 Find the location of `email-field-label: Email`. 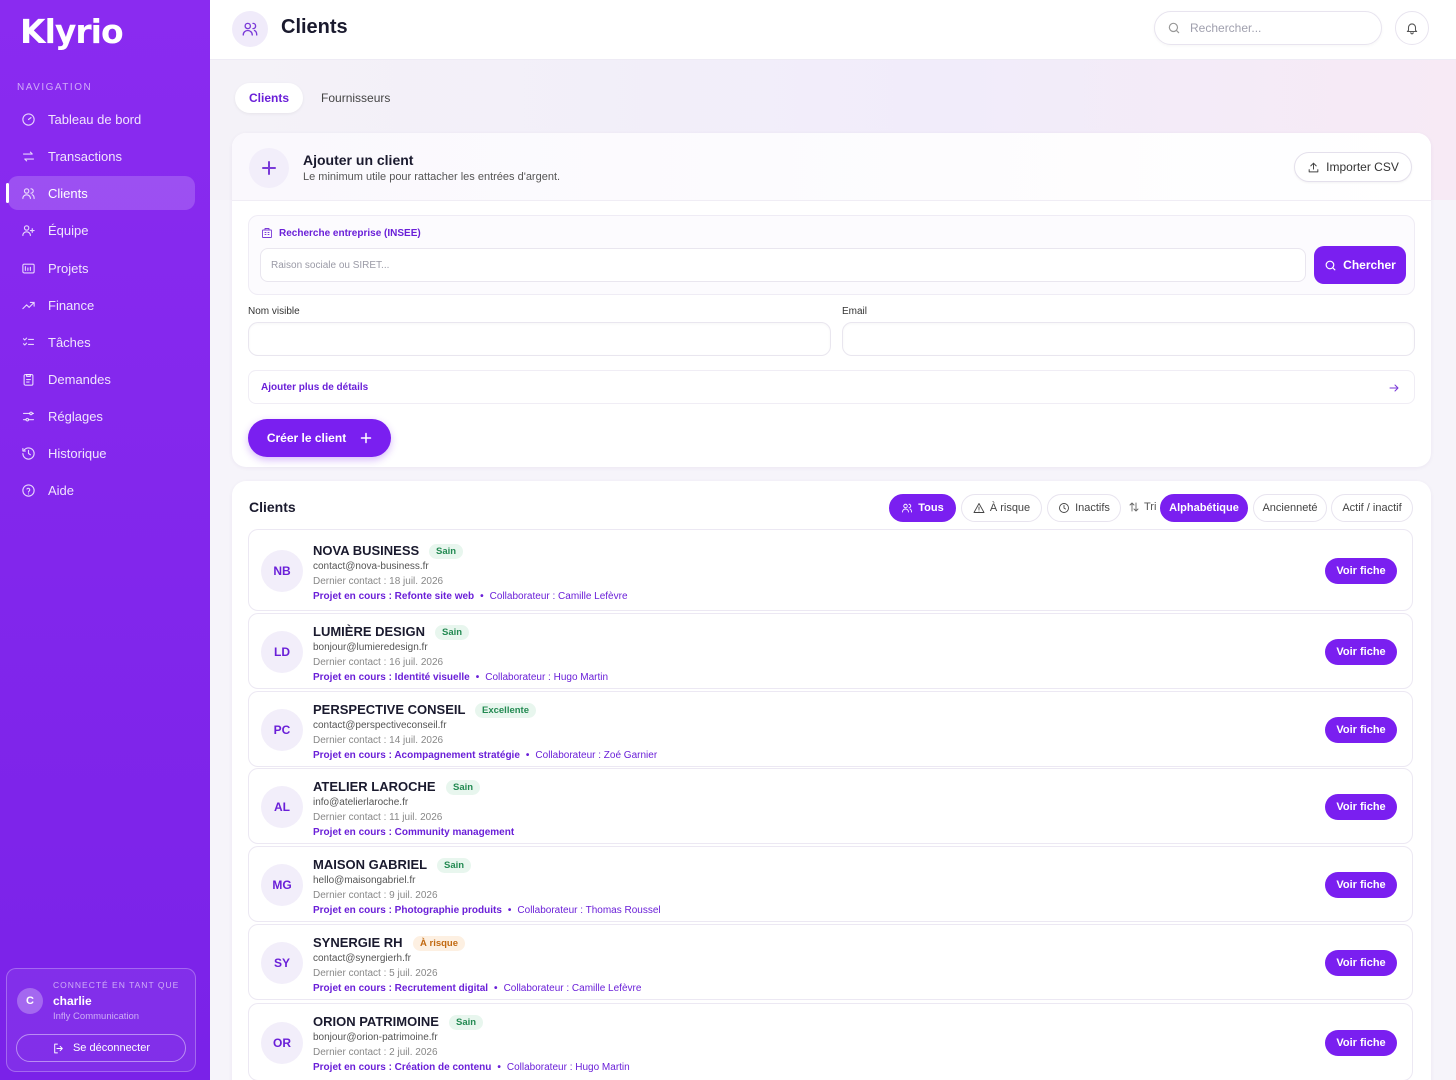

email-field-label: Email is located at coordinates (855, 311).